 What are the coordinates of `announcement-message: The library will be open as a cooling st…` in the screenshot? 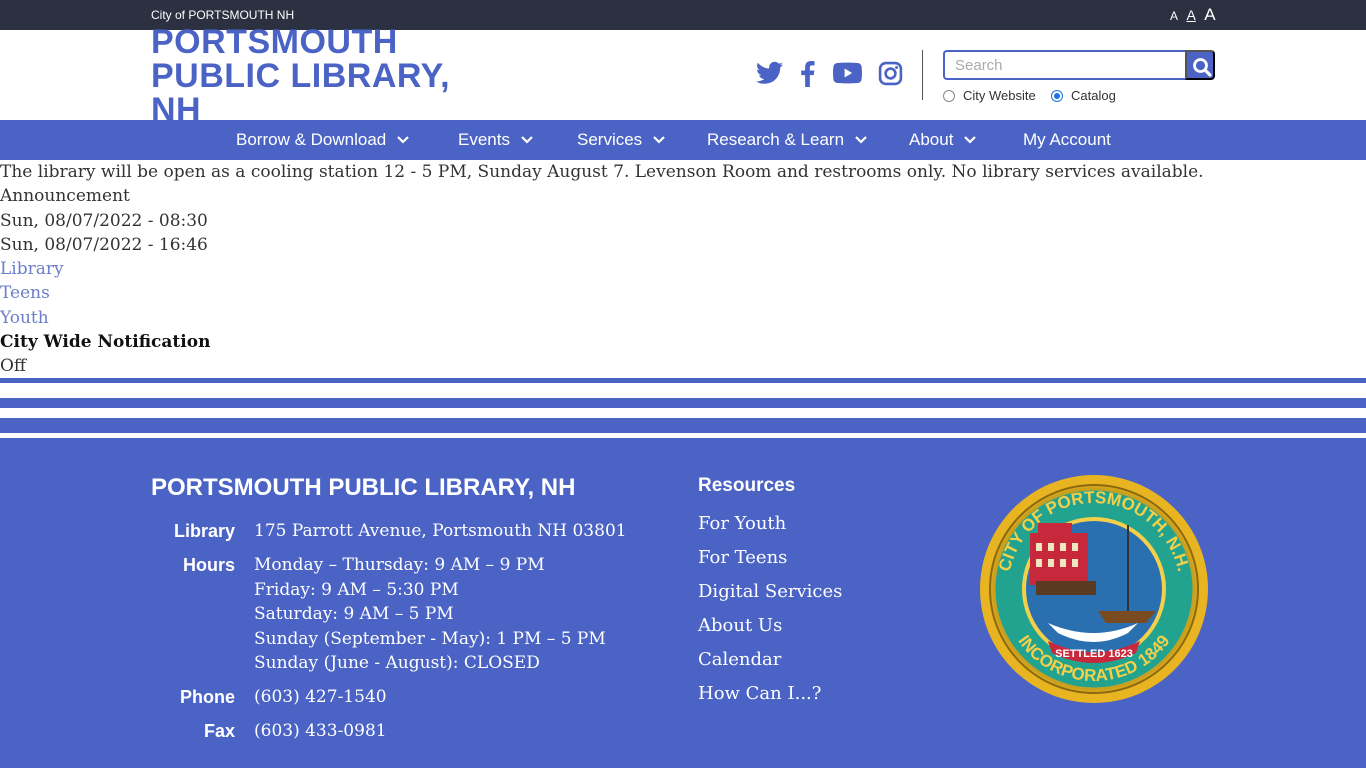 It's located at (602, 172).